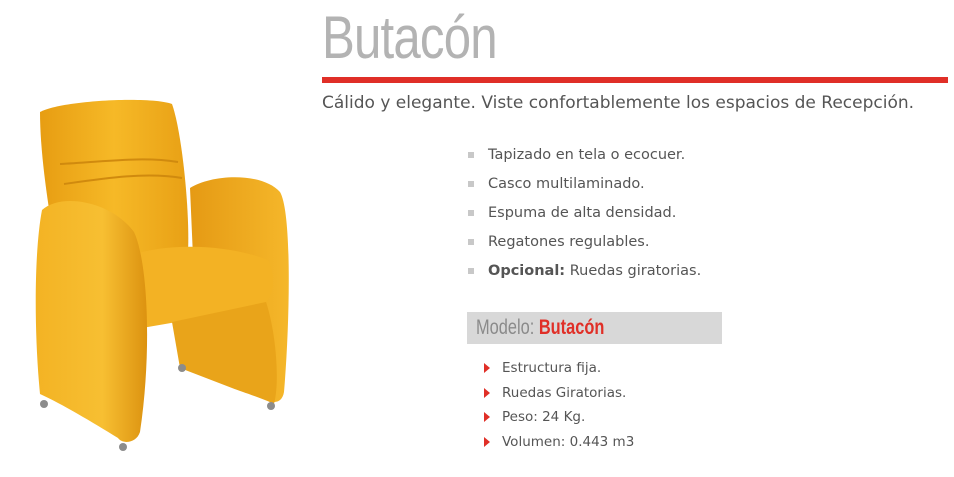  What do you see at coordinates (505, 327) in the screenshot?
I see `model-label: Modelo:` at bounding box center [505, 327].